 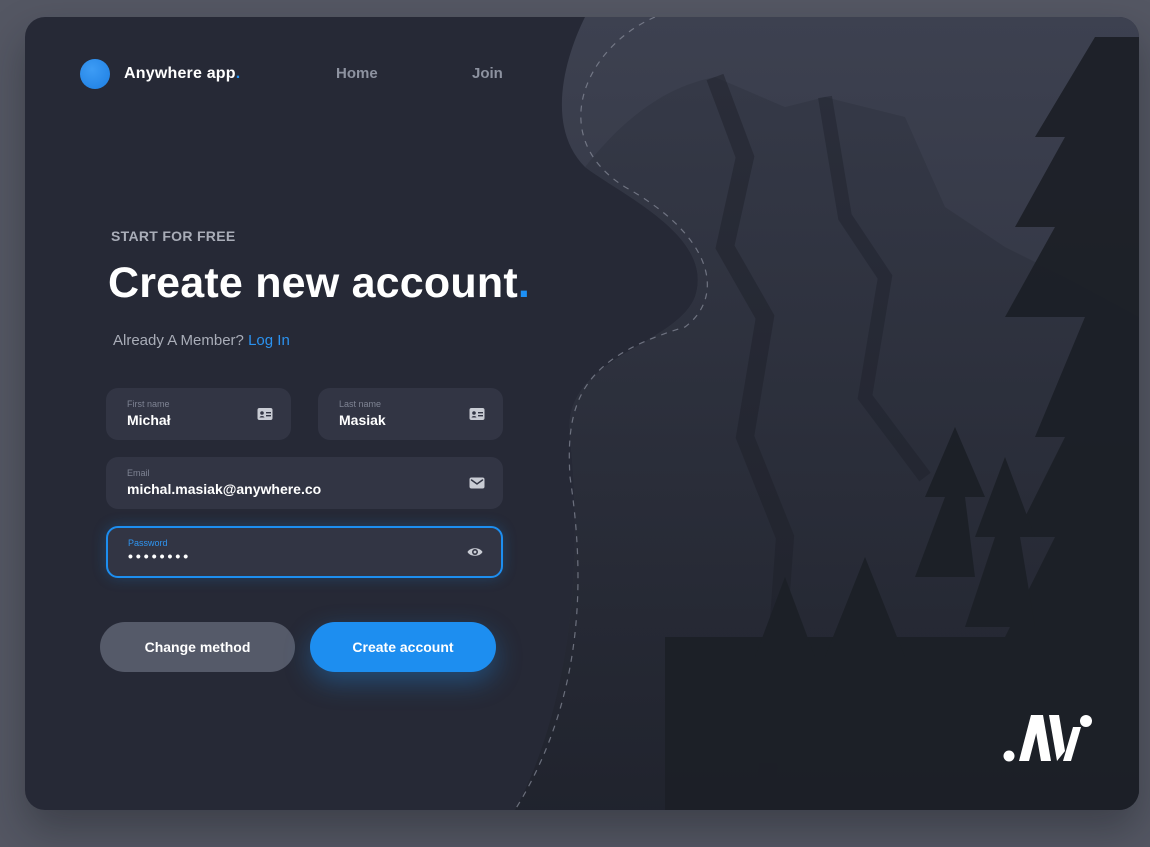 I want to click on nav-home-link: Home, so click(x=357, y=73).